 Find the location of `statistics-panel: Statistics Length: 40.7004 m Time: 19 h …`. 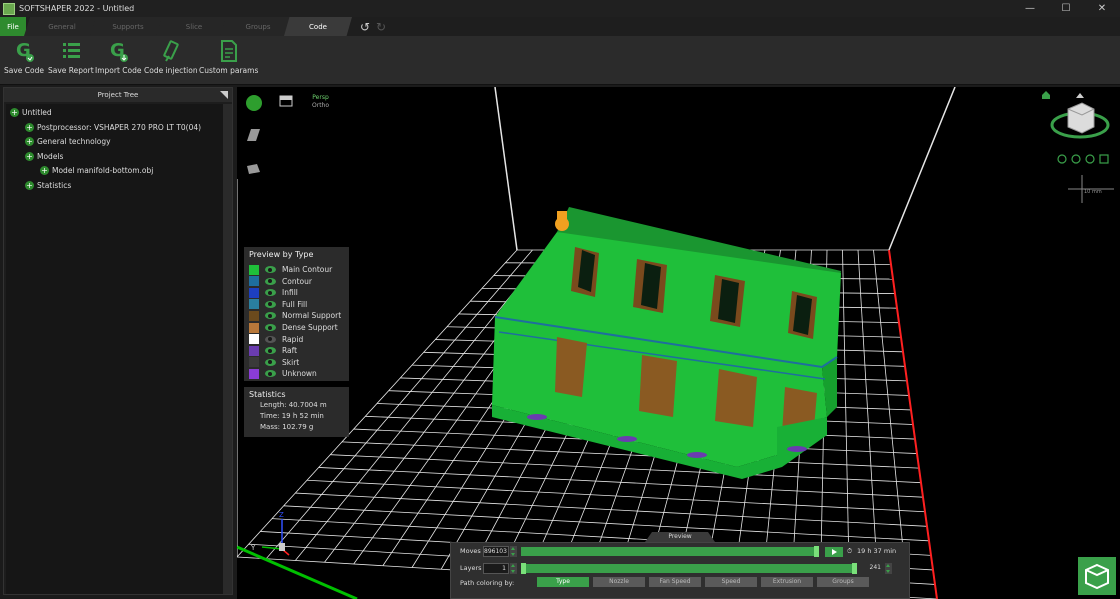

statistics-panel: Statistics Length: 40.7004 m Time: 19 h … is located at coordinates (296, 412).